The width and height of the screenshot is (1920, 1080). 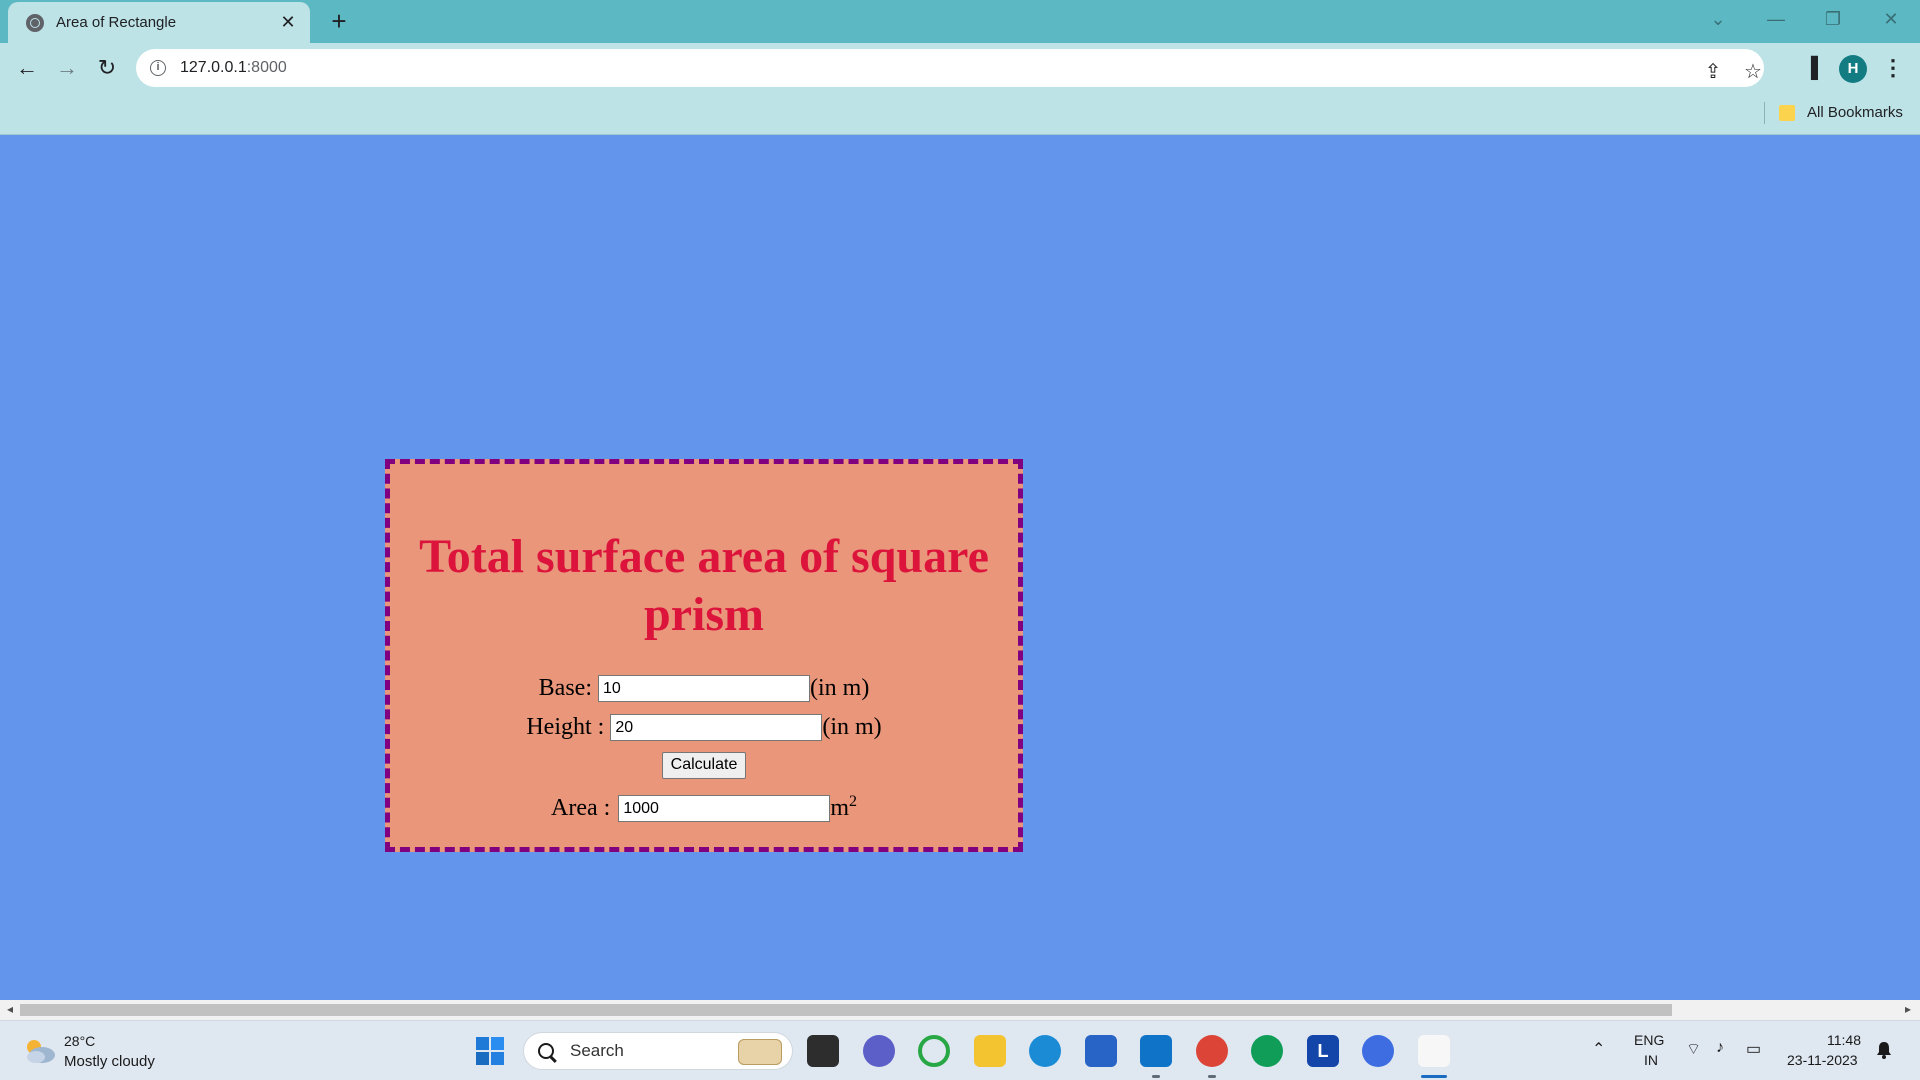 I want to click on base-row: Base: (in m), so click(x=704, y=688).